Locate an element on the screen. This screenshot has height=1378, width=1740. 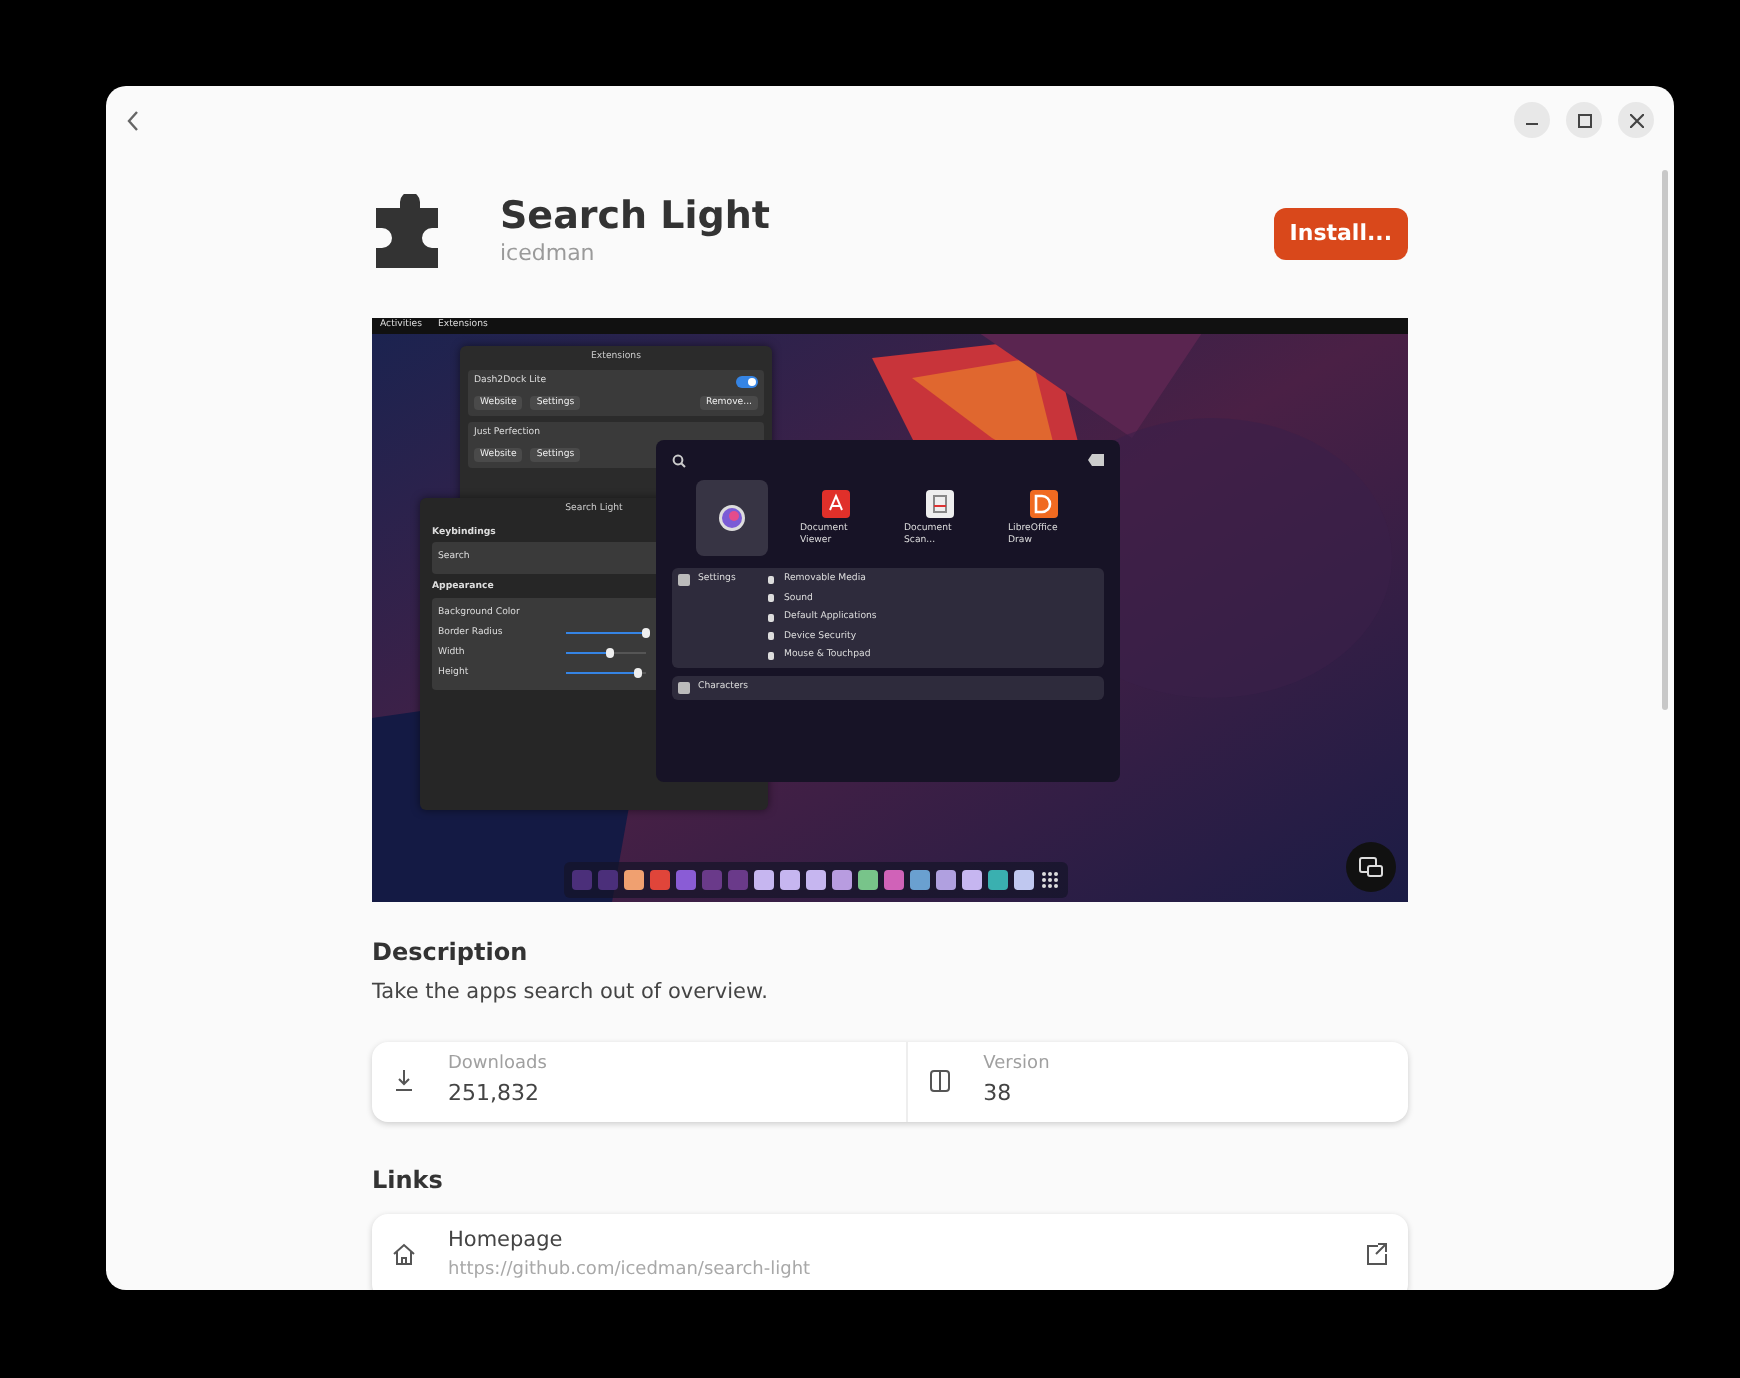
close-button is located at coordinates (1636, 120).